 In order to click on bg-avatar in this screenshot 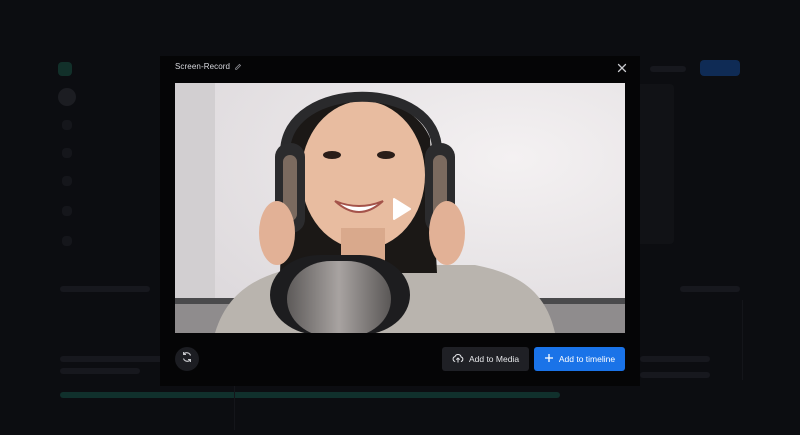, I will do `click(67, 97)`.